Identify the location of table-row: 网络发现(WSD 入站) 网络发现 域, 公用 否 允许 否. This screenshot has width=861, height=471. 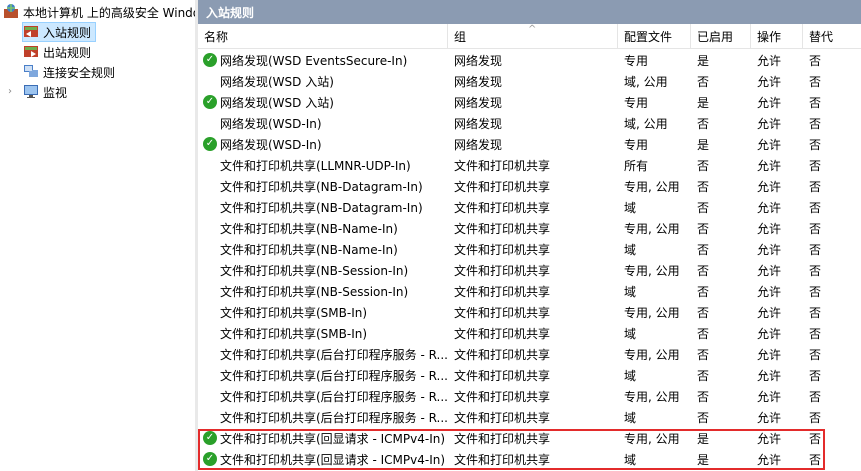
(529, 81).